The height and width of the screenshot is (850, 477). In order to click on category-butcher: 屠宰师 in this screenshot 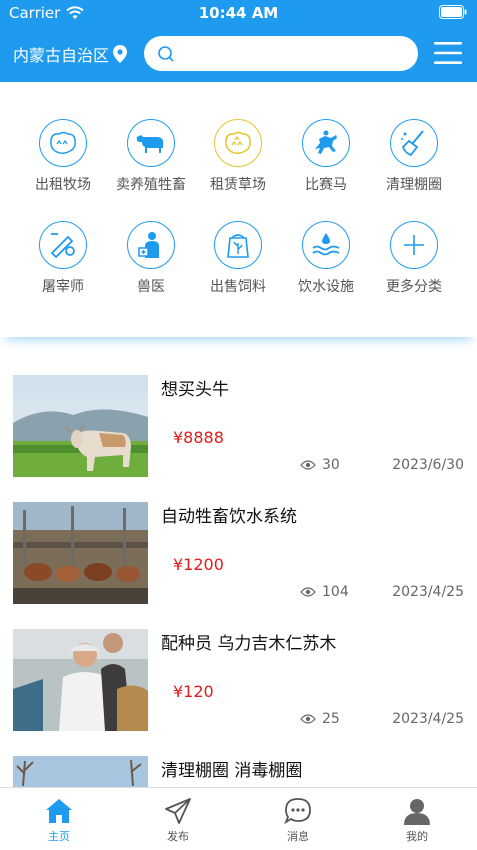, I will do `click(63, 261)`.